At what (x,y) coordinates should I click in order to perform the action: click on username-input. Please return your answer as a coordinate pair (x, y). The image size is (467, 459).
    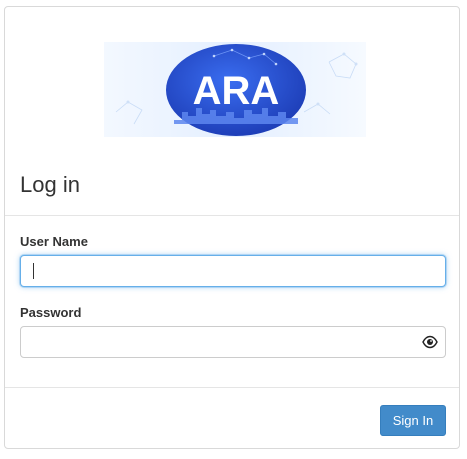
    Looking at the image, I should click on (233, 271).